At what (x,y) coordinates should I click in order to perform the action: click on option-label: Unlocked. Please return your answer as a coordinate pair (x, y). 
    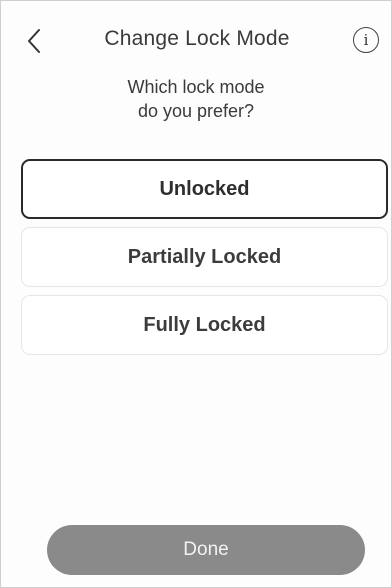
    Looking at the image, I should click on (204, 188).